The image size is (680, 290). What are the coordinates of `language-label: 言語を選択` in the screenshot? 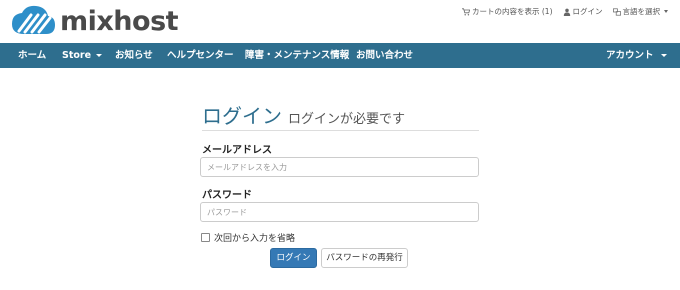 It's located at (641, 11).